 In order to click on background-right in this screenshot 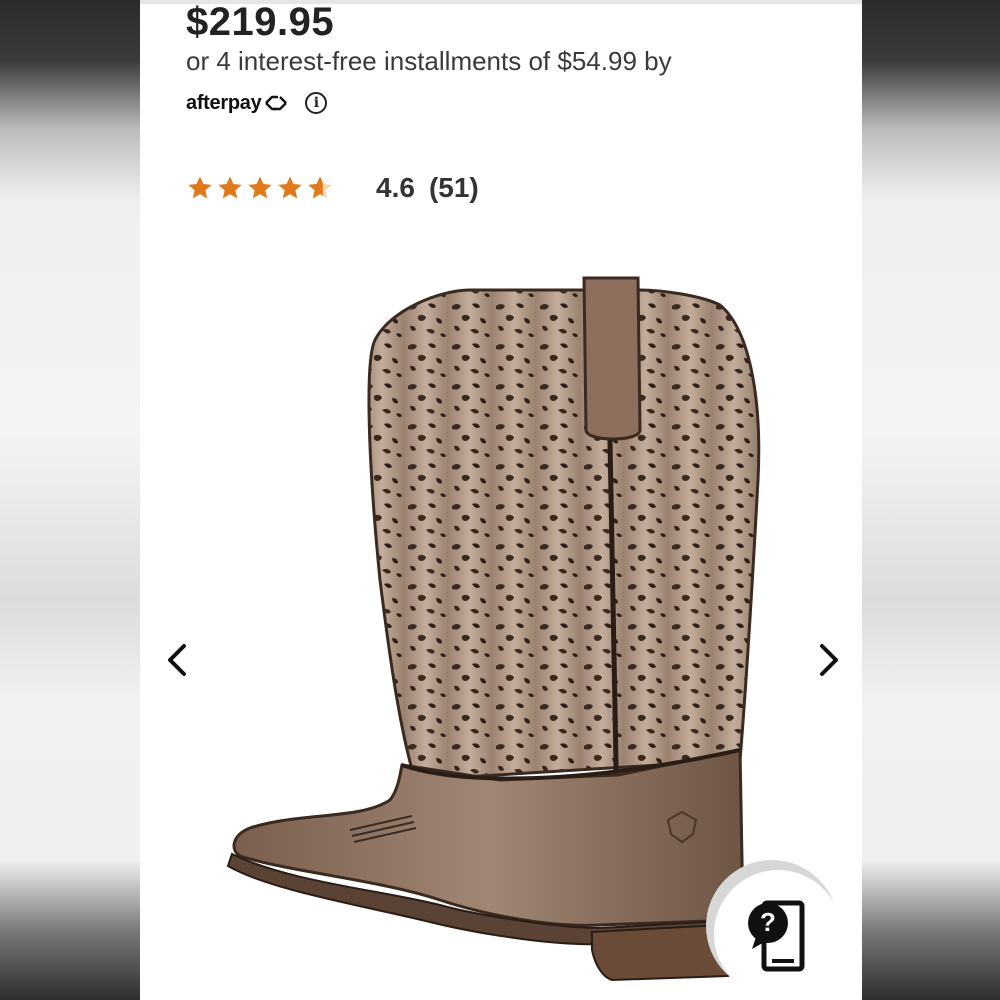, I will do `click(930, 500)`.